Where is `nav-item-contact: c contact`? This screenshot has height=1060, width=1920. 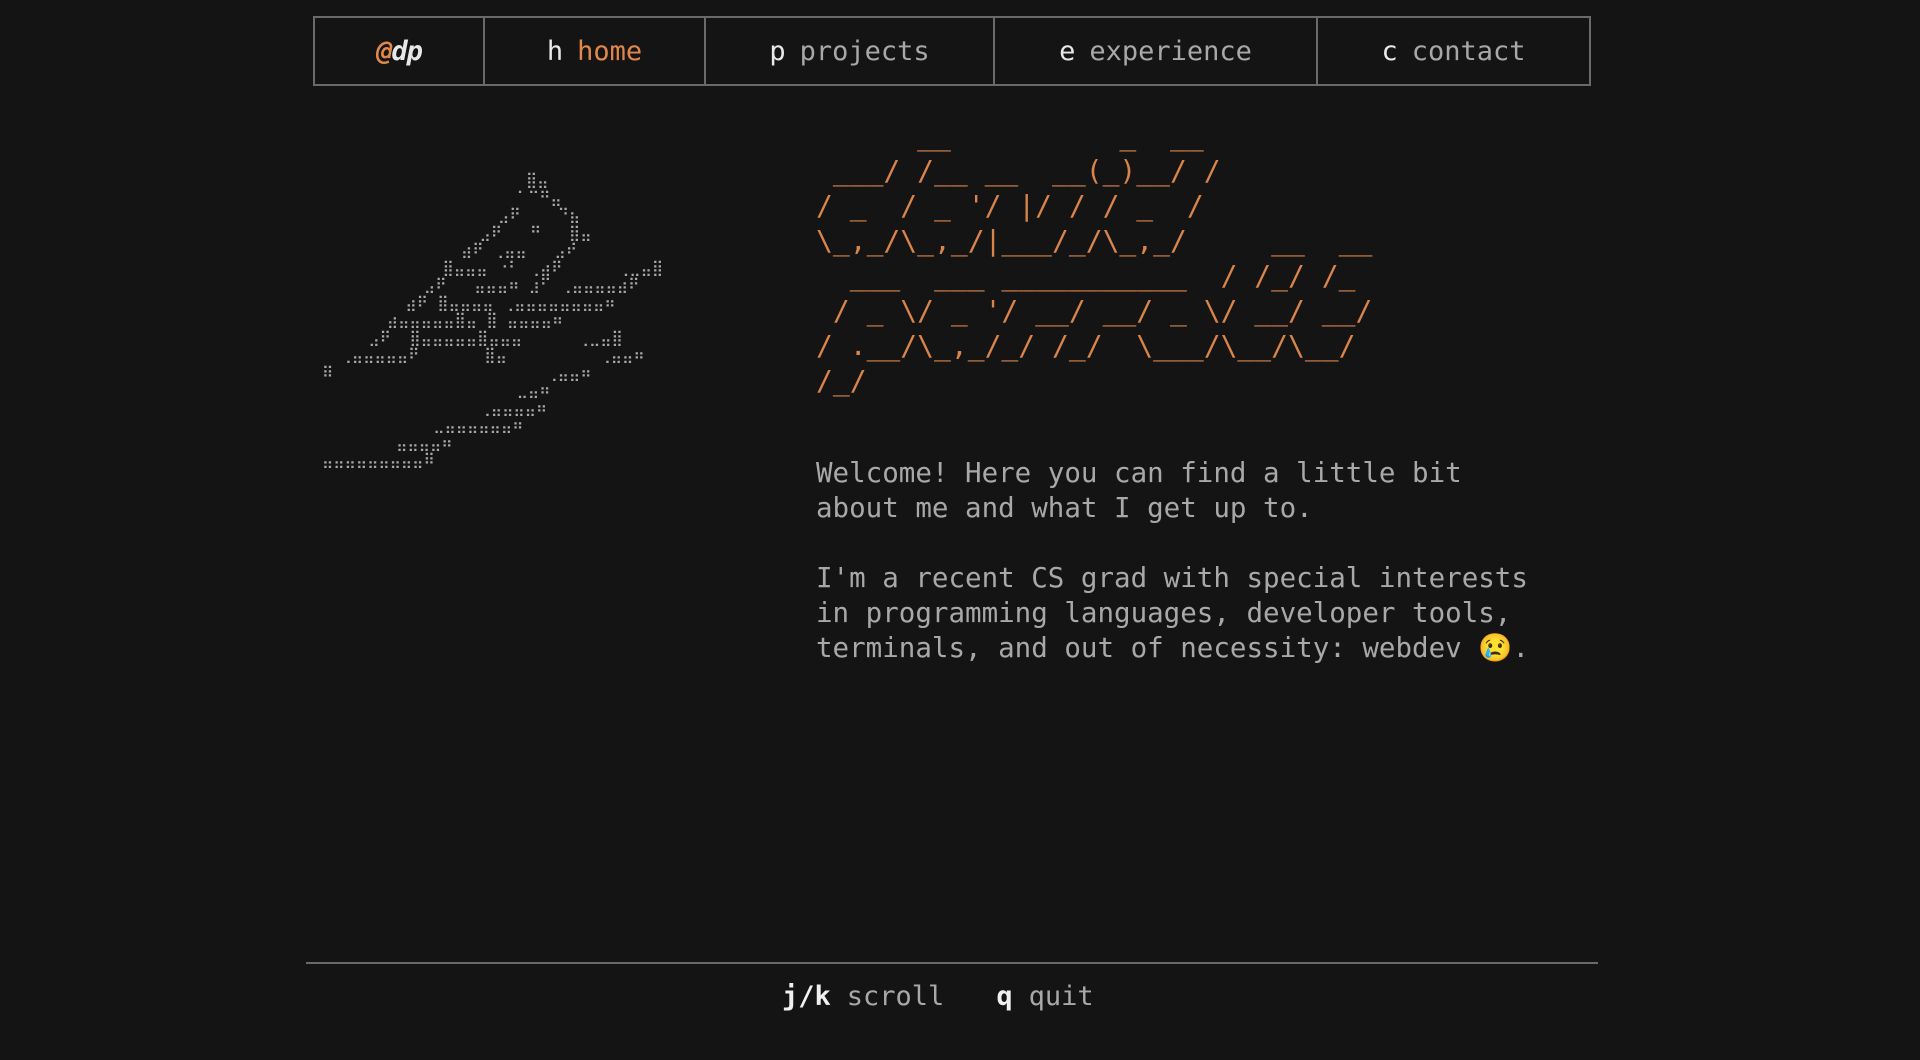
nav-item-contact: c contact is located at coordinates (1453, 51).